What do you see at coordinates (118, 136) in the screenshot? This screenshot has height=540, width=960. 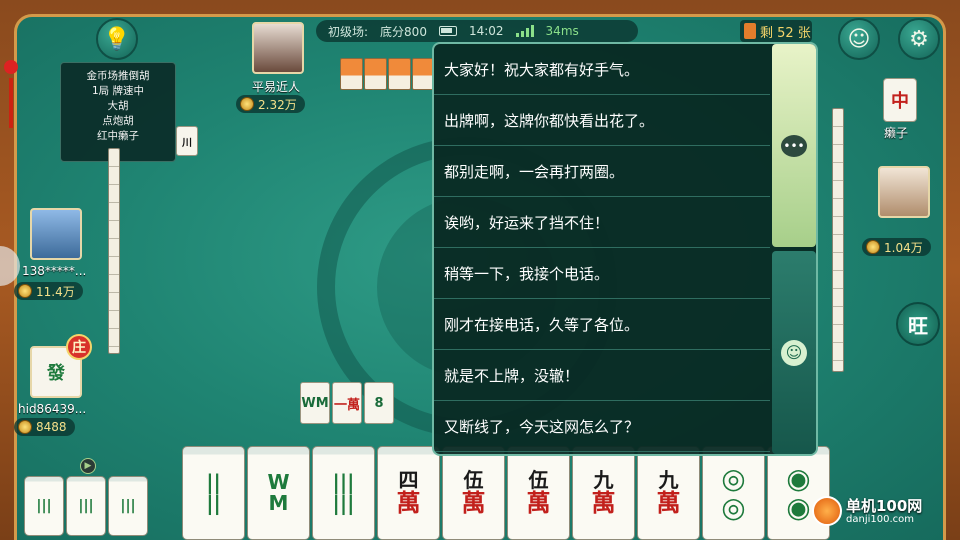 I see `rule-line: 红中癞子` at bounding box center [118, 136].